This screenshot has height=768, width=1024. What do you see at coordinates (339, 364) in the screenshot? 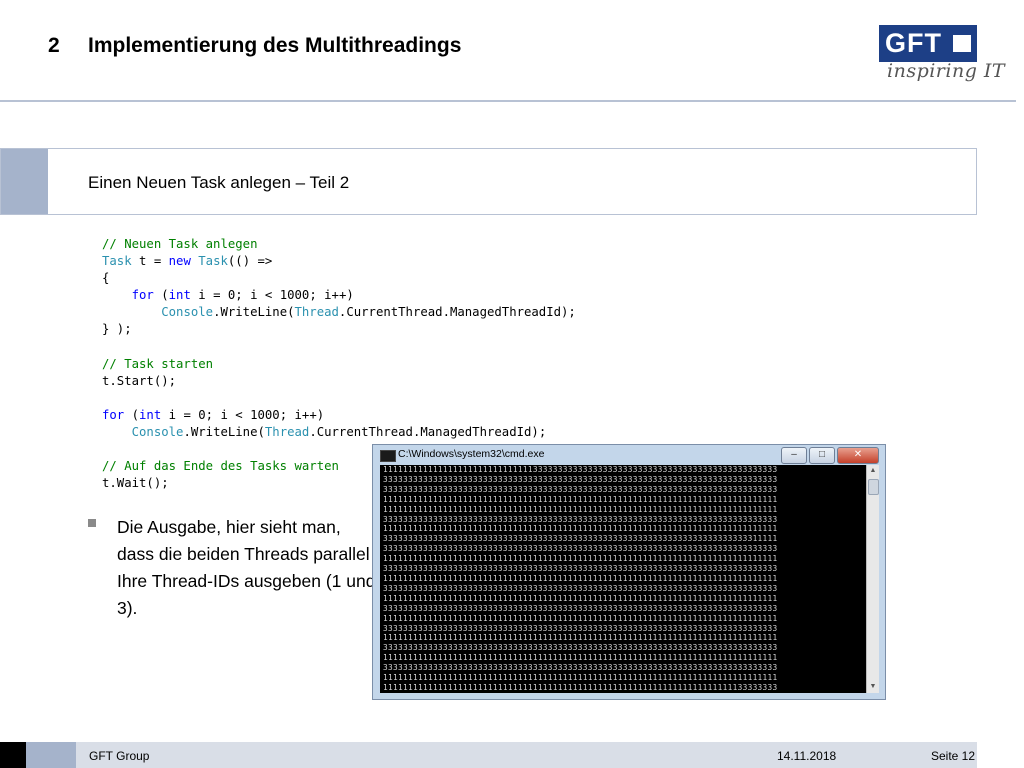
I see `code-line: // Task starten` at bounding box center [339, 364].